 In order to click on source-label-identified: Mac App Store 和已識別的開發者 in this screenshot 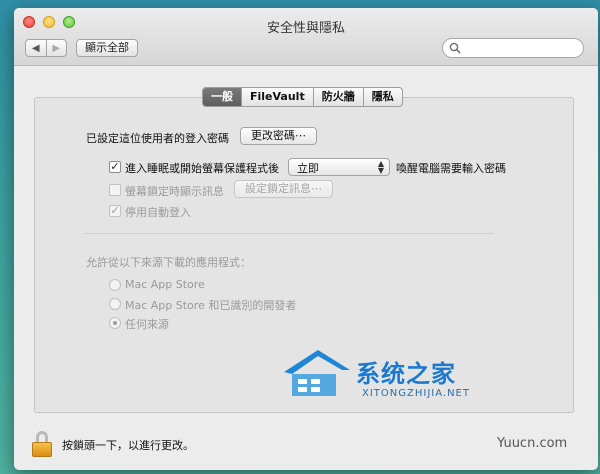, I will do `click(211, 305)`.